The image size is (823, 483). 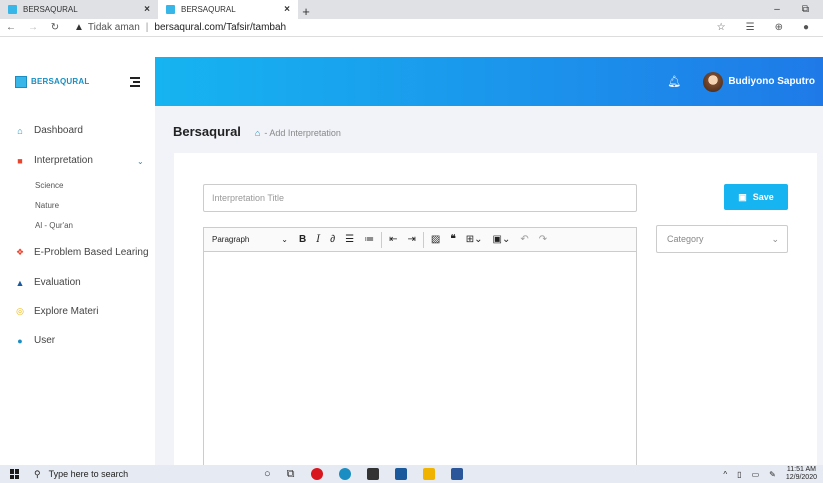 I want to click on brand-area: BERSAQURAL, so click(x=77, y=81).